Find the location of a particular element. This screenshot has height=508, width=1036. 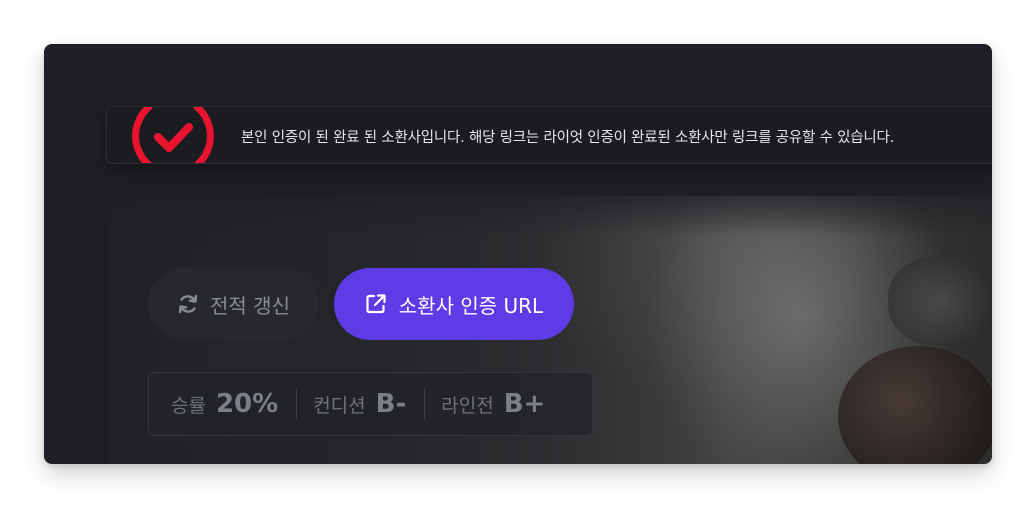

stat-value: B+ is located at coordinates (524, 404).